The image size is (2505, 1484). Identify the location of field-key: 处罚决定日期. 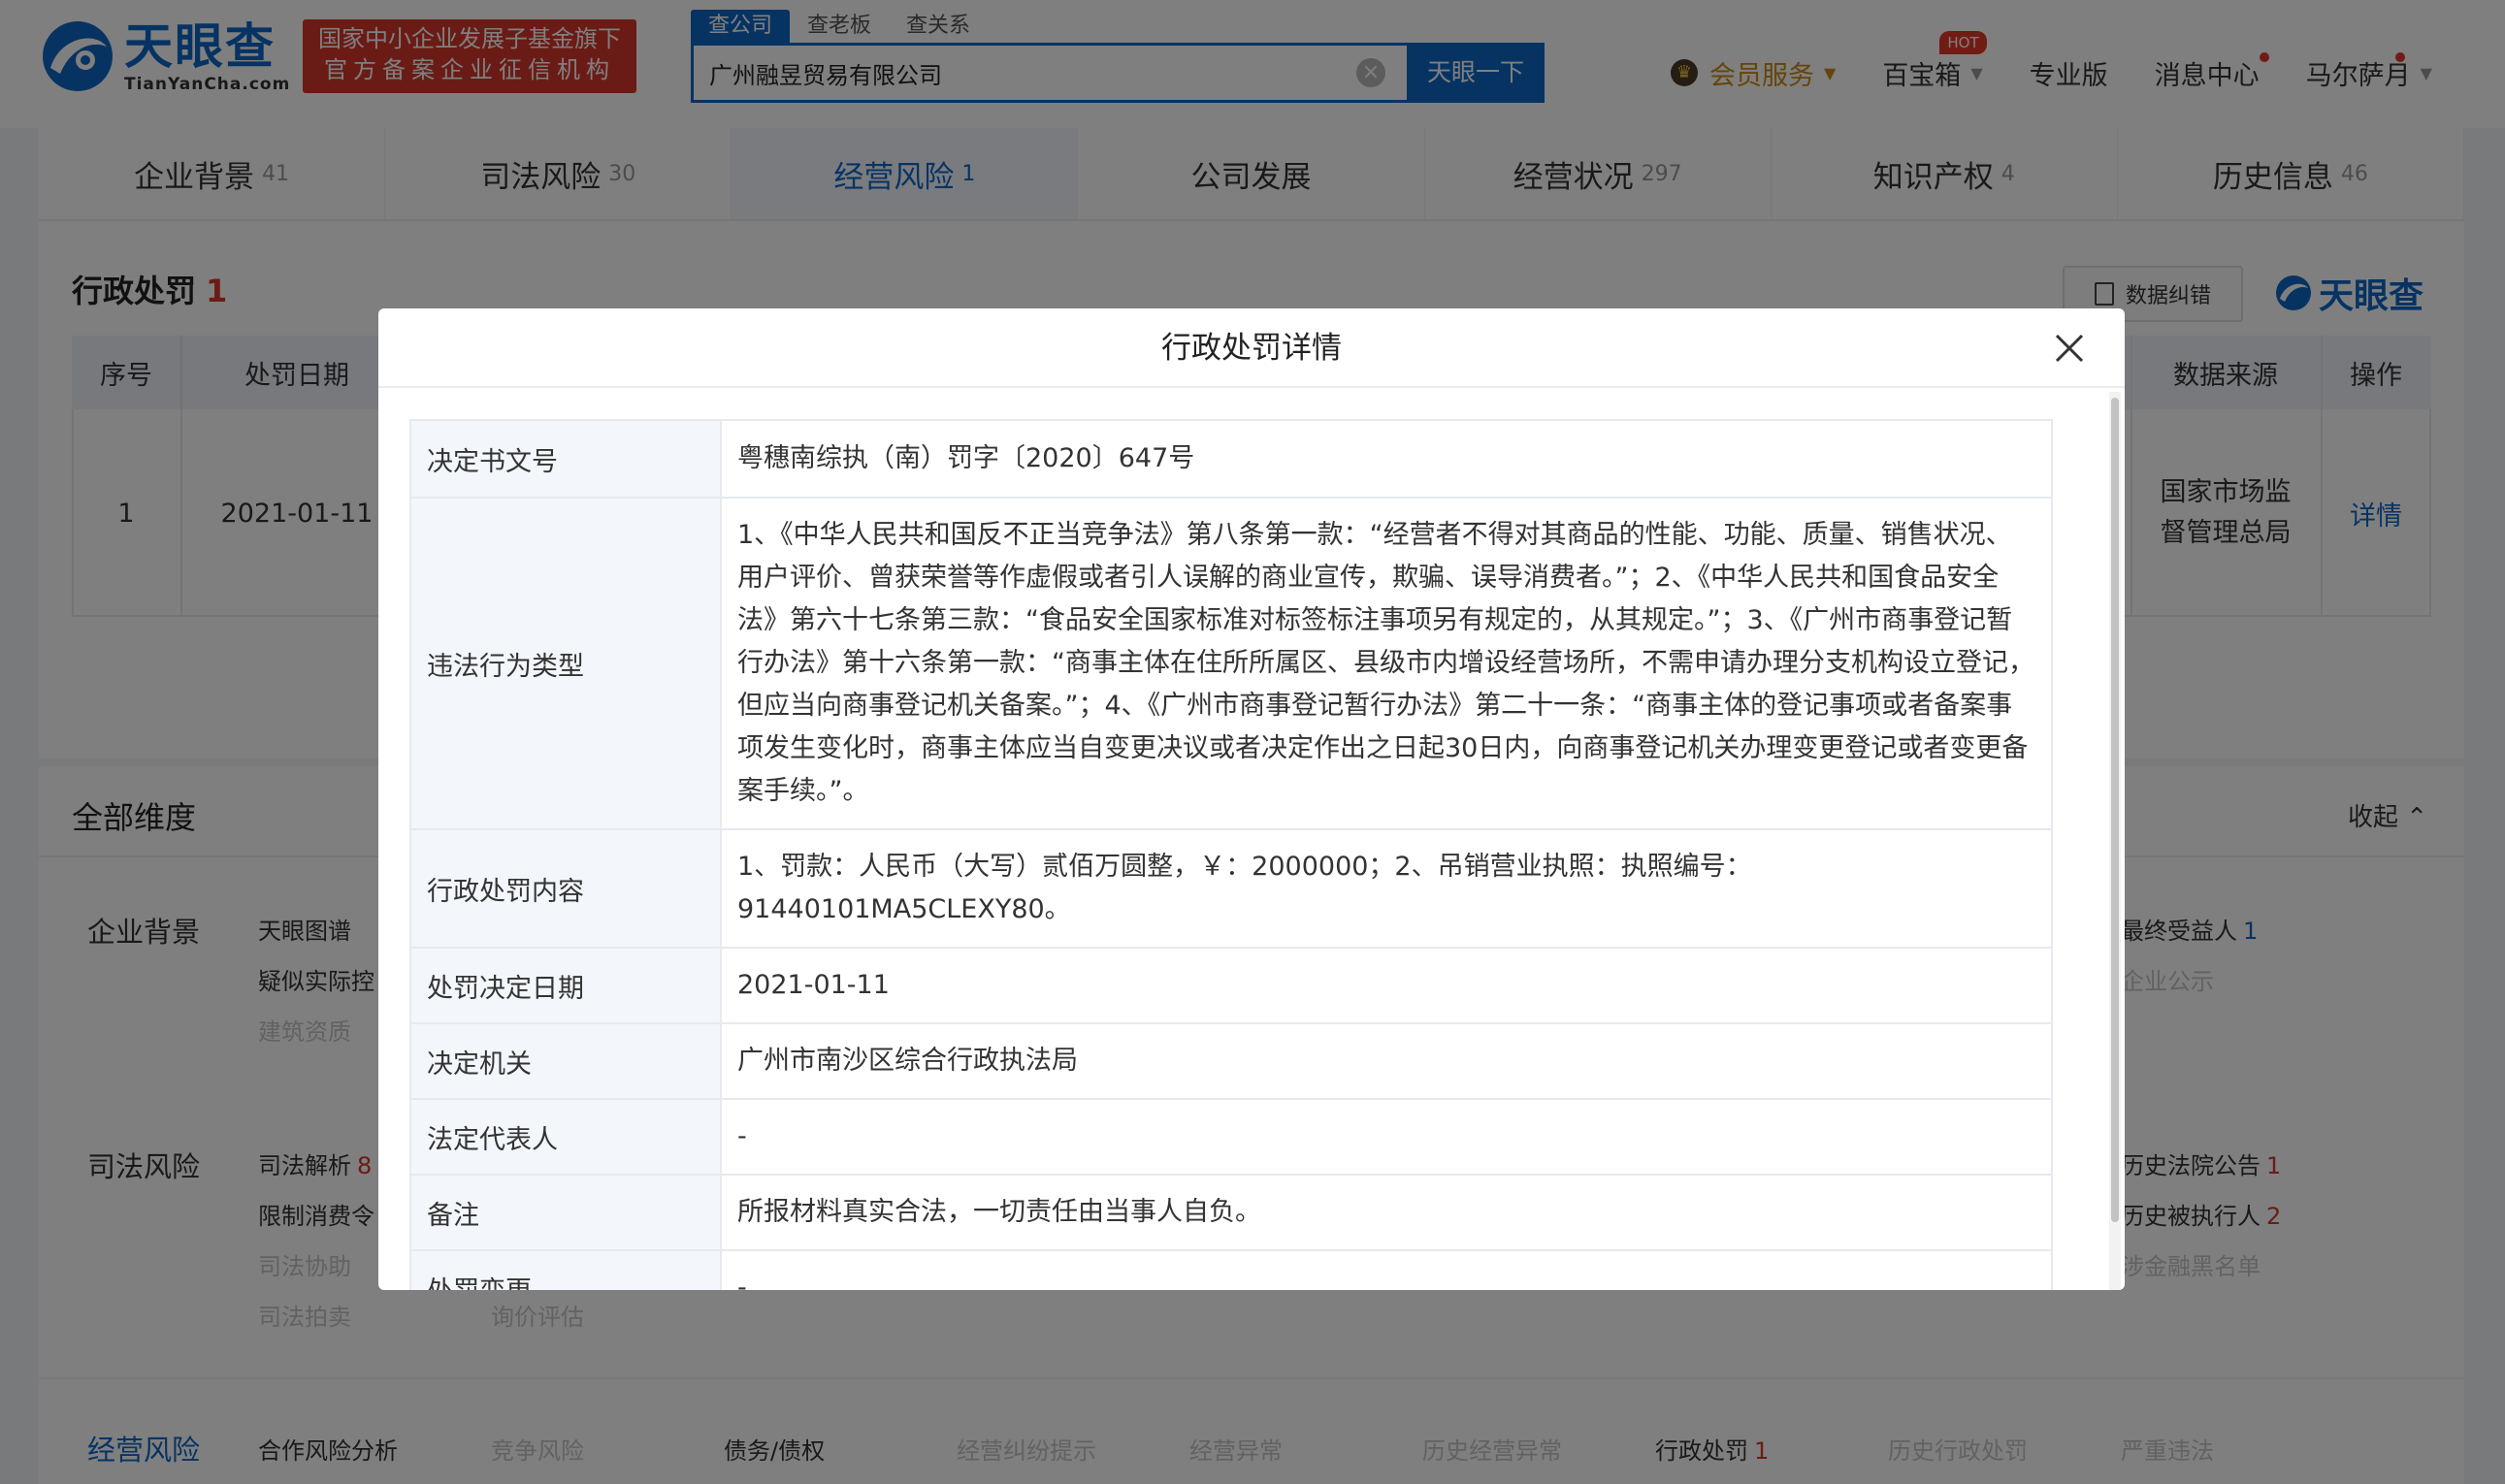
(565, 985).